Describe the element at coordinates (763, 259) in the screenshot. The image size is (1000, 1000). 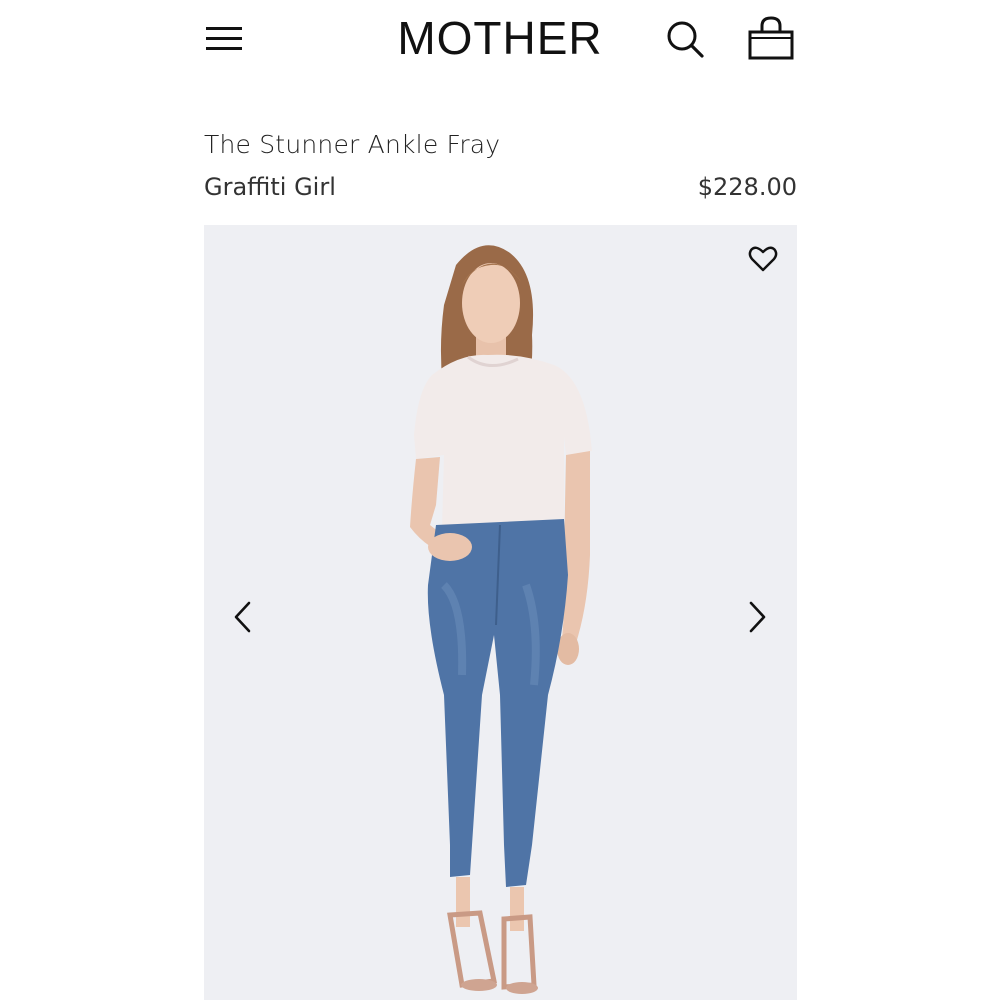
I see `heart-icon` at that location.